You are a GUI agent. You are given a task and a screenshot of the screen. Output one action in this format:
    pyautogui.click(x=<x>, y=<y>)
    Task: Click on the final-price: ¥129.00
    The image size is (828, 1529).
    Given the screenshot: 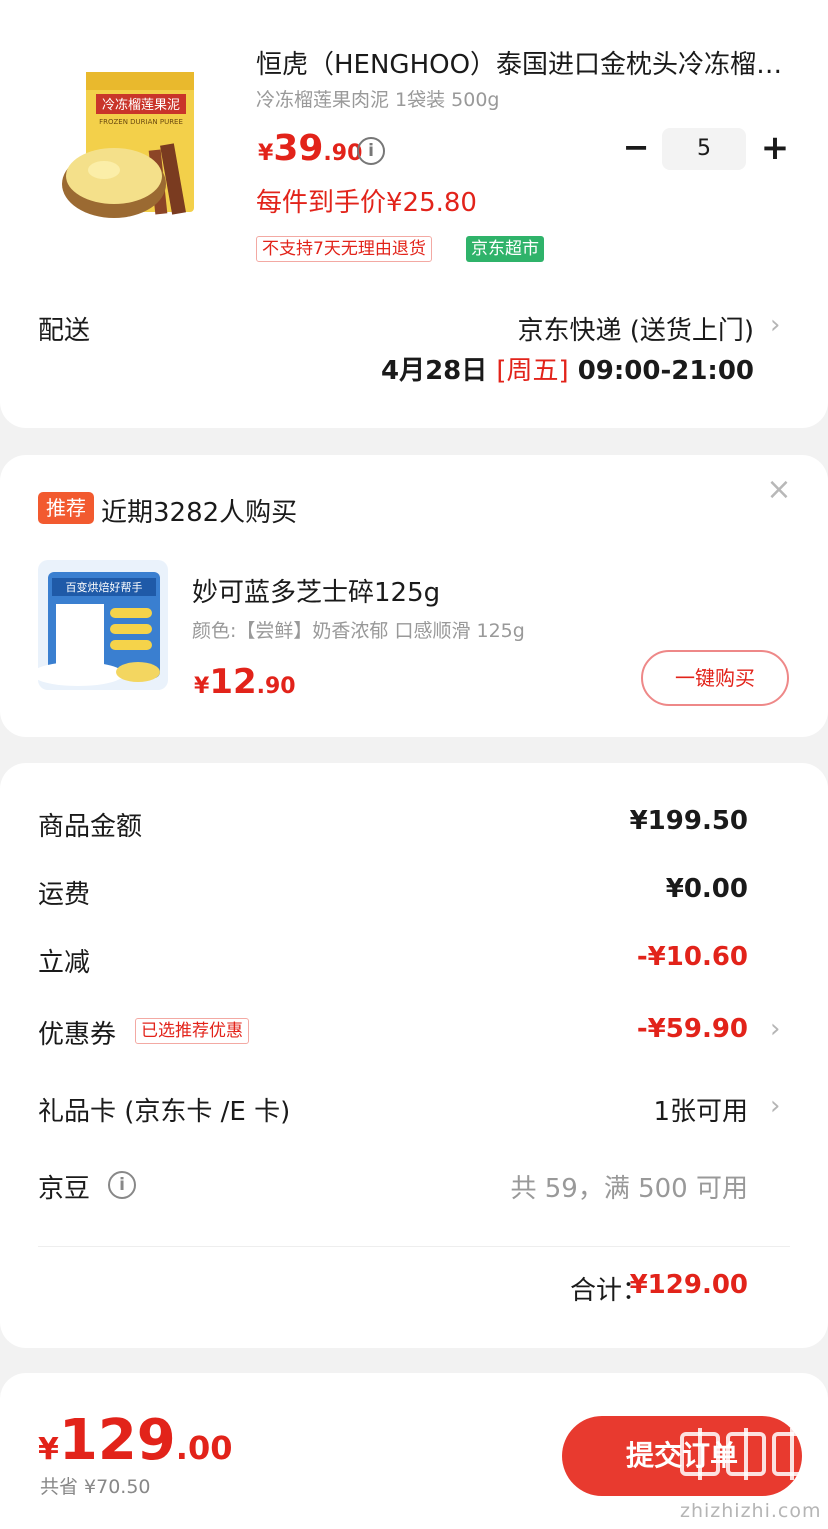 What is the action you would take?
    pyautogui.click(x=135, y=1440)
    